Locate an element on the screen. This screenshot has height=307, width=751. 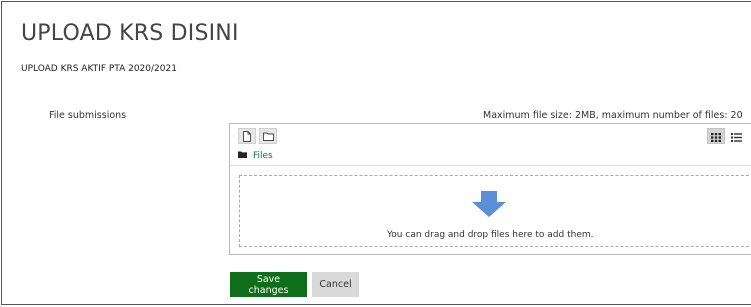
folder-icon is located at coordinates (242, 156).